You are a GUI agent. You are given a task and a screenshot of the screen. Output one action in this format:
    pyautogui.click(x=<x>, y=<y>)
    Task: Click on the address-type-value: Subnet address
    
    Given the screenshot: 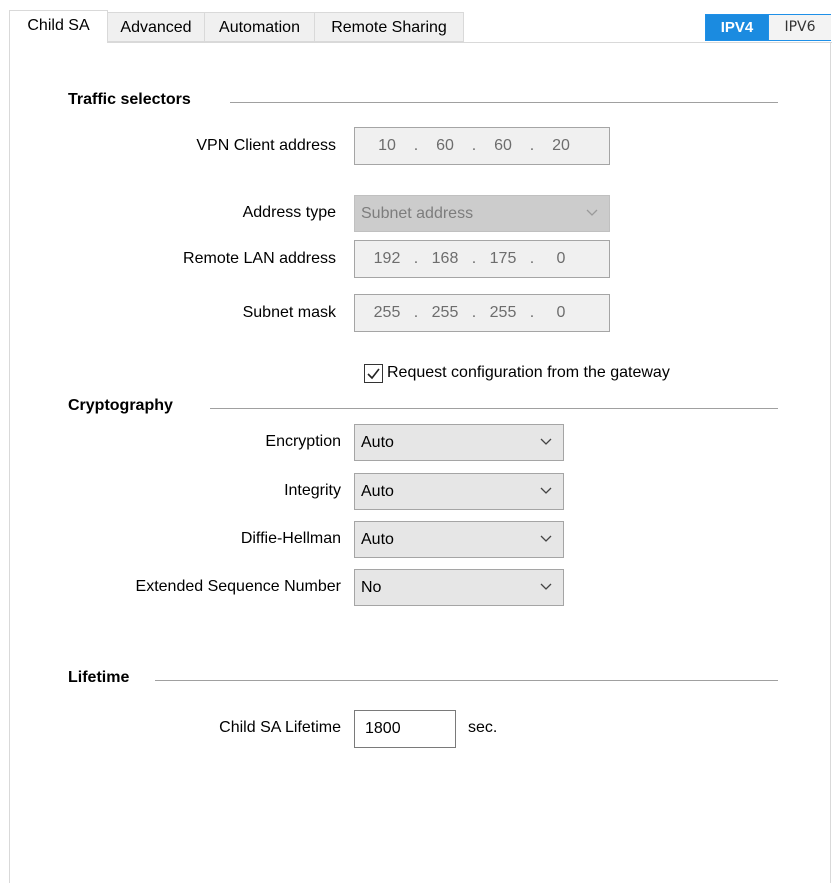 What is the action you would take?
    pyautogui.click(x=417, y=213)
    